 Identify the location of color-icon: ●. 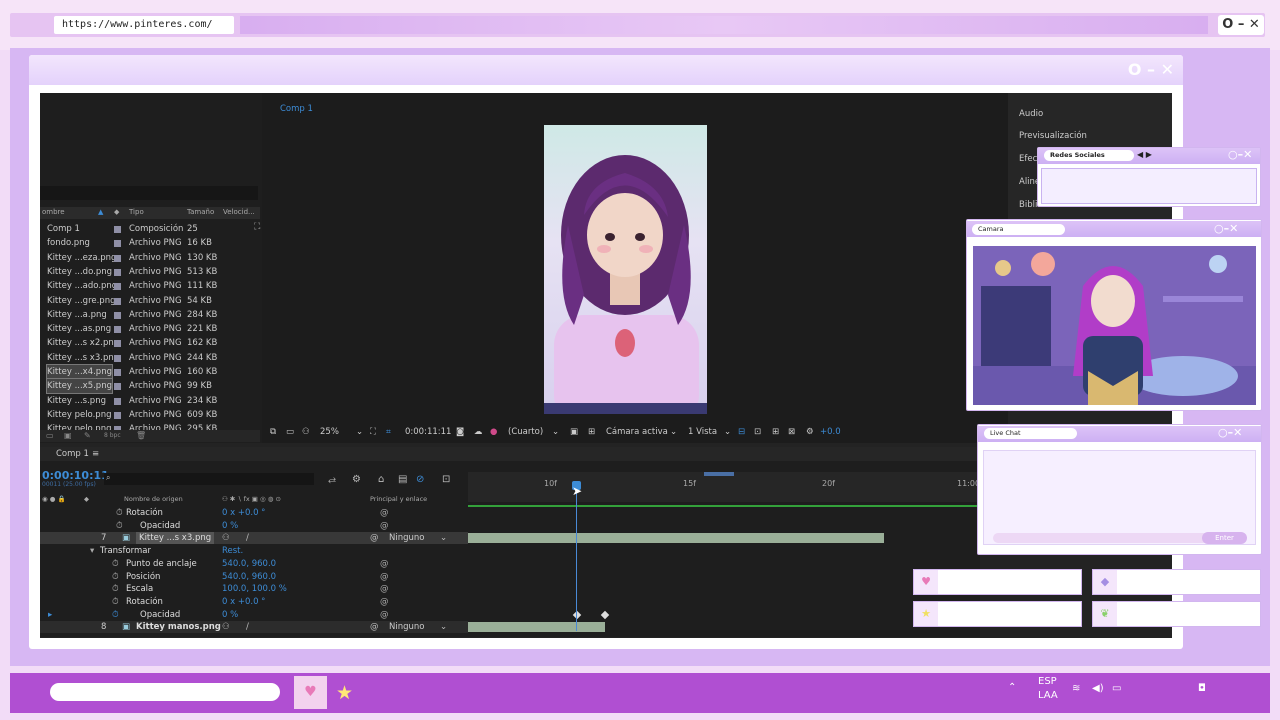
(493, 432).